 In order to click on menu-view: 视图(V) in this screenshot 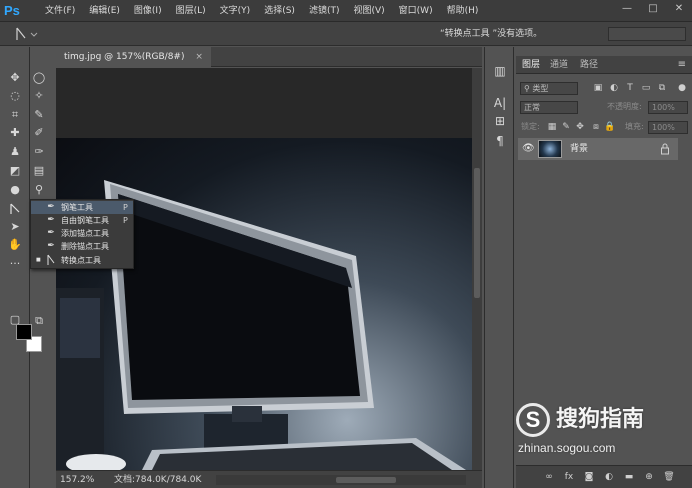, I will do `click(368, 11)`.